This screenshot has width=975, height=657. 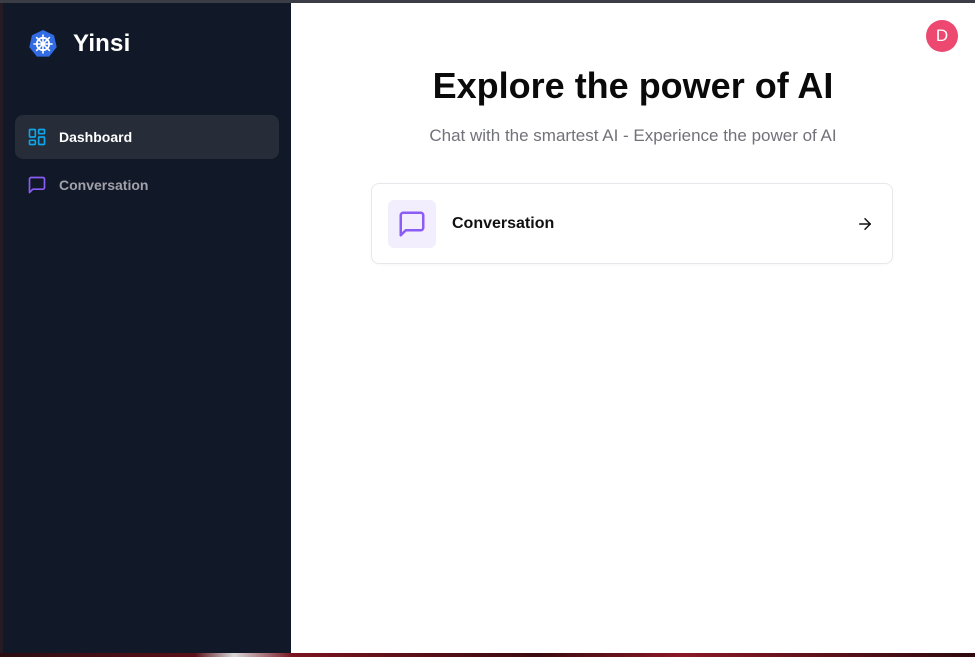 I want to click on arrow-right-icon, so click(x=865, y=224).